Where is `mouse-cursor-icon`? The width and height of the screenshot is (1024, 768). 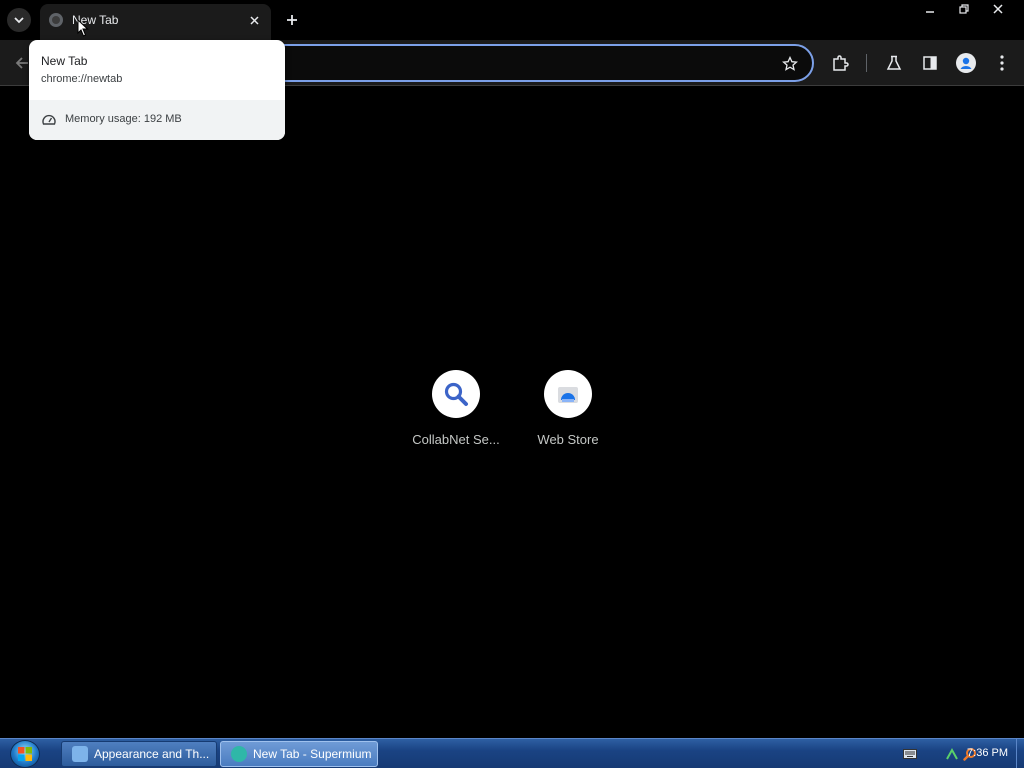 mouse-cursor-icon is located at coordinates (83, 28).